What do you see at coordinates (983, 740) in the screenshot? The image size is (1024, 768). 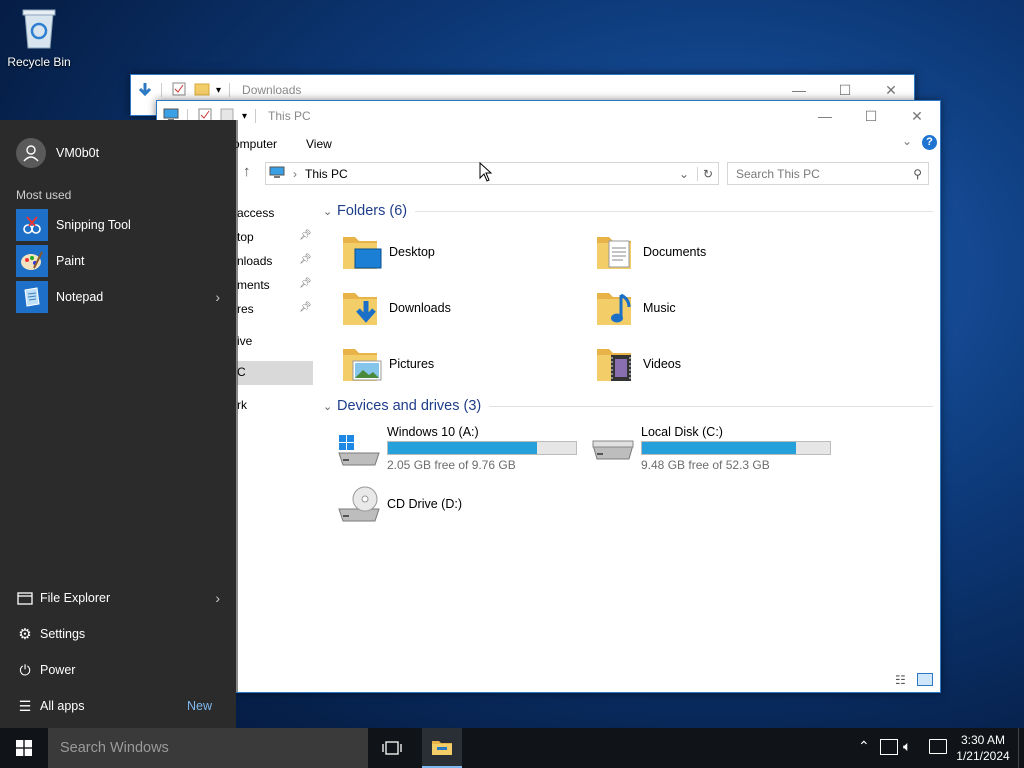 I see `clock-time: 3:30 AM` at bounding box center [983, 740].